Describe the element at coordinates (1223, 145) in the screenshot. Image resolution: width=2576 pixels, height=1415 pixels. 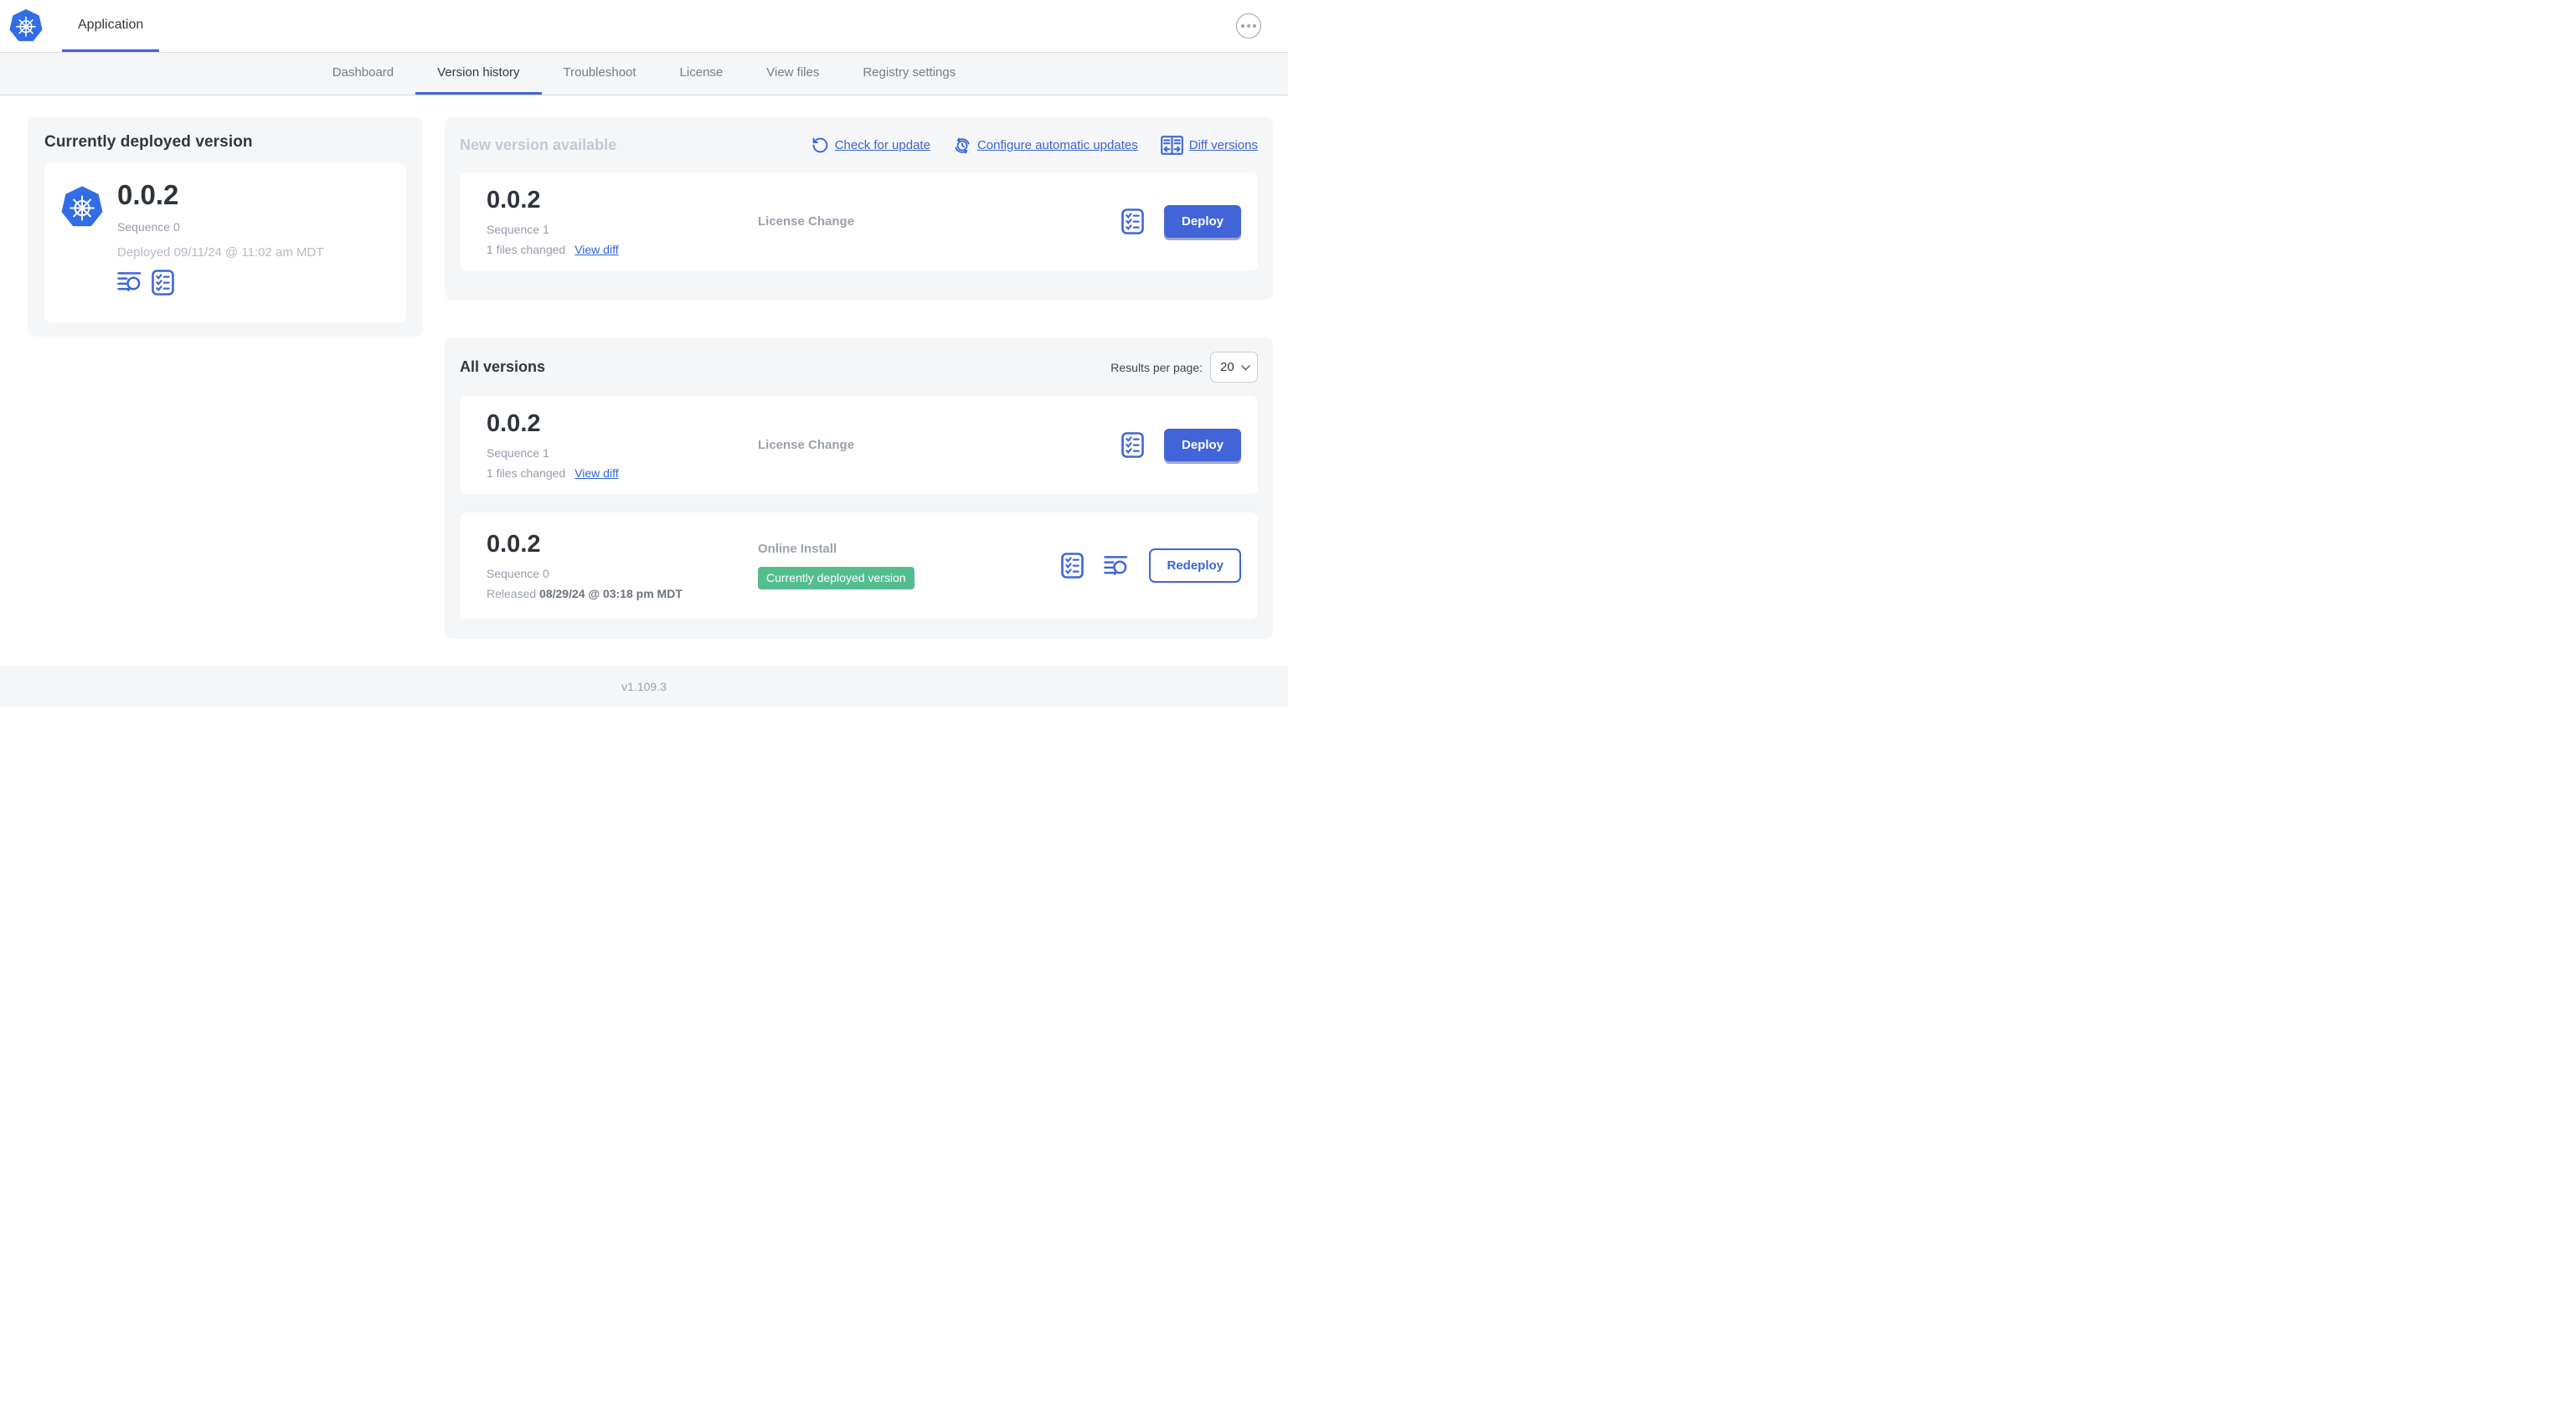
I see `diff-versions-label: Diff versions` at that location.